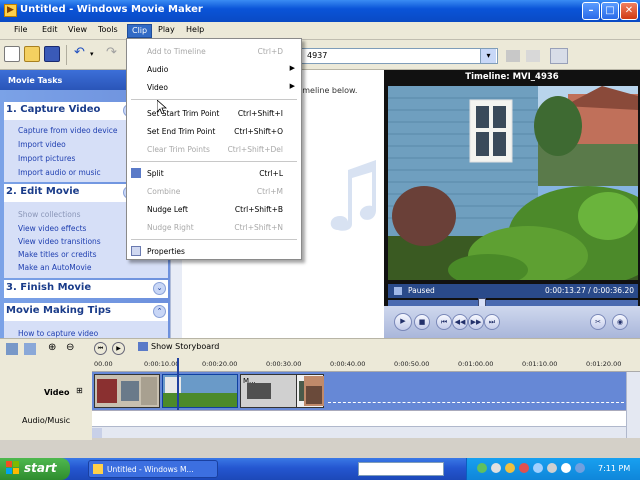 This screenshot has width=640, height=480. I want to click on menu-audio: Audio ▶, so click(214, 69).